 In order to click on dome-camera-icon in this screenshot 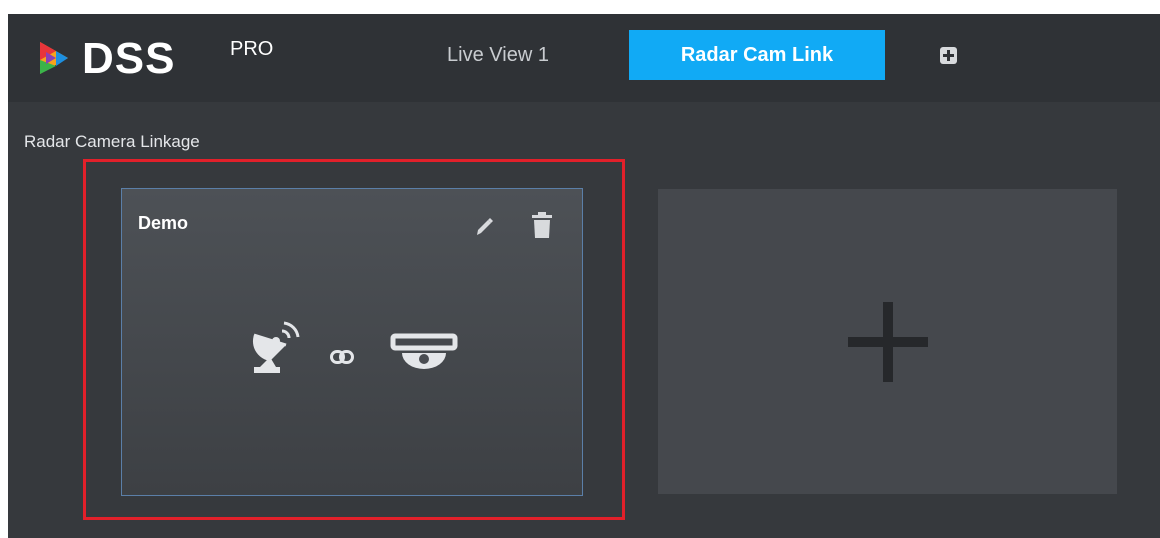, I will do `click(424, 351)`.